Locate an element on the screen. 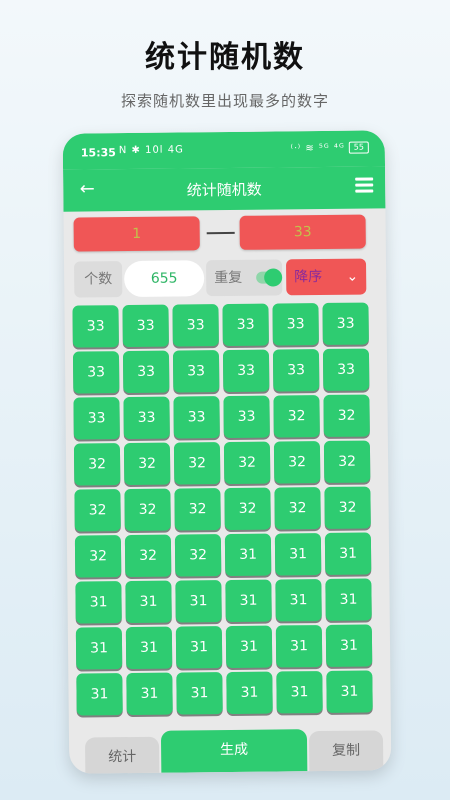 The width and height of the screenshot is (450, 800). hamburger-menu-icon is located at coordinates (364, 185).